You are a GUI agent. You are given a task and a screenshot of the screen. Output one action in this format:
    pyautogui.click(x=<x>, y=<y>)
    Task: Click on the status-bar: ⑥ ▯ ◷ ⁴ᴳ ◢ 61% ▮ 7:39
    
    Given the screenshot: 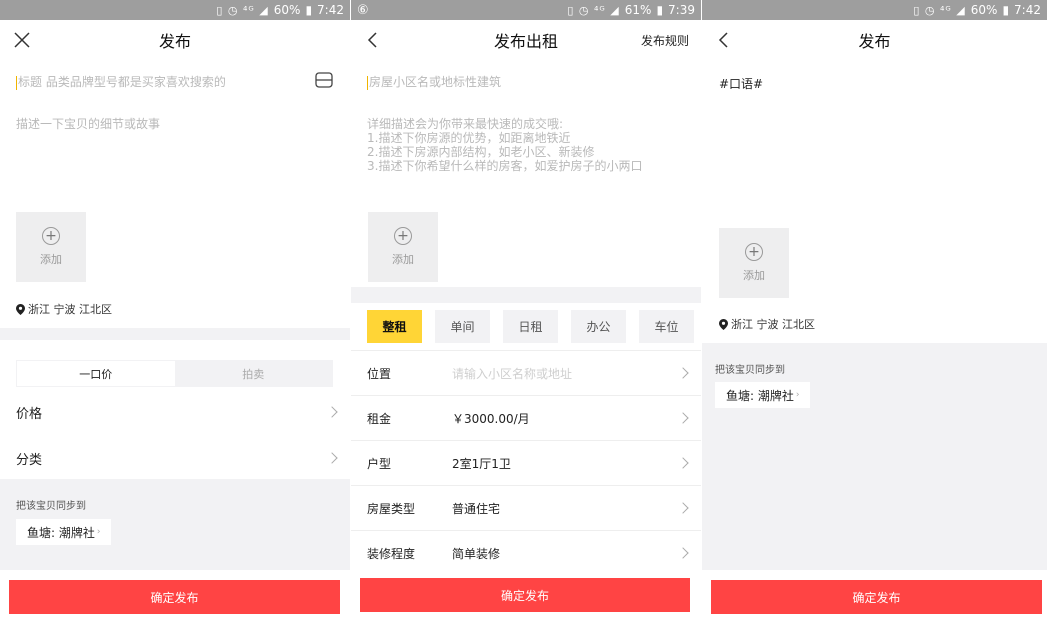 What is the action you would take?
    pyautogui.click(x=526, y=10)
    